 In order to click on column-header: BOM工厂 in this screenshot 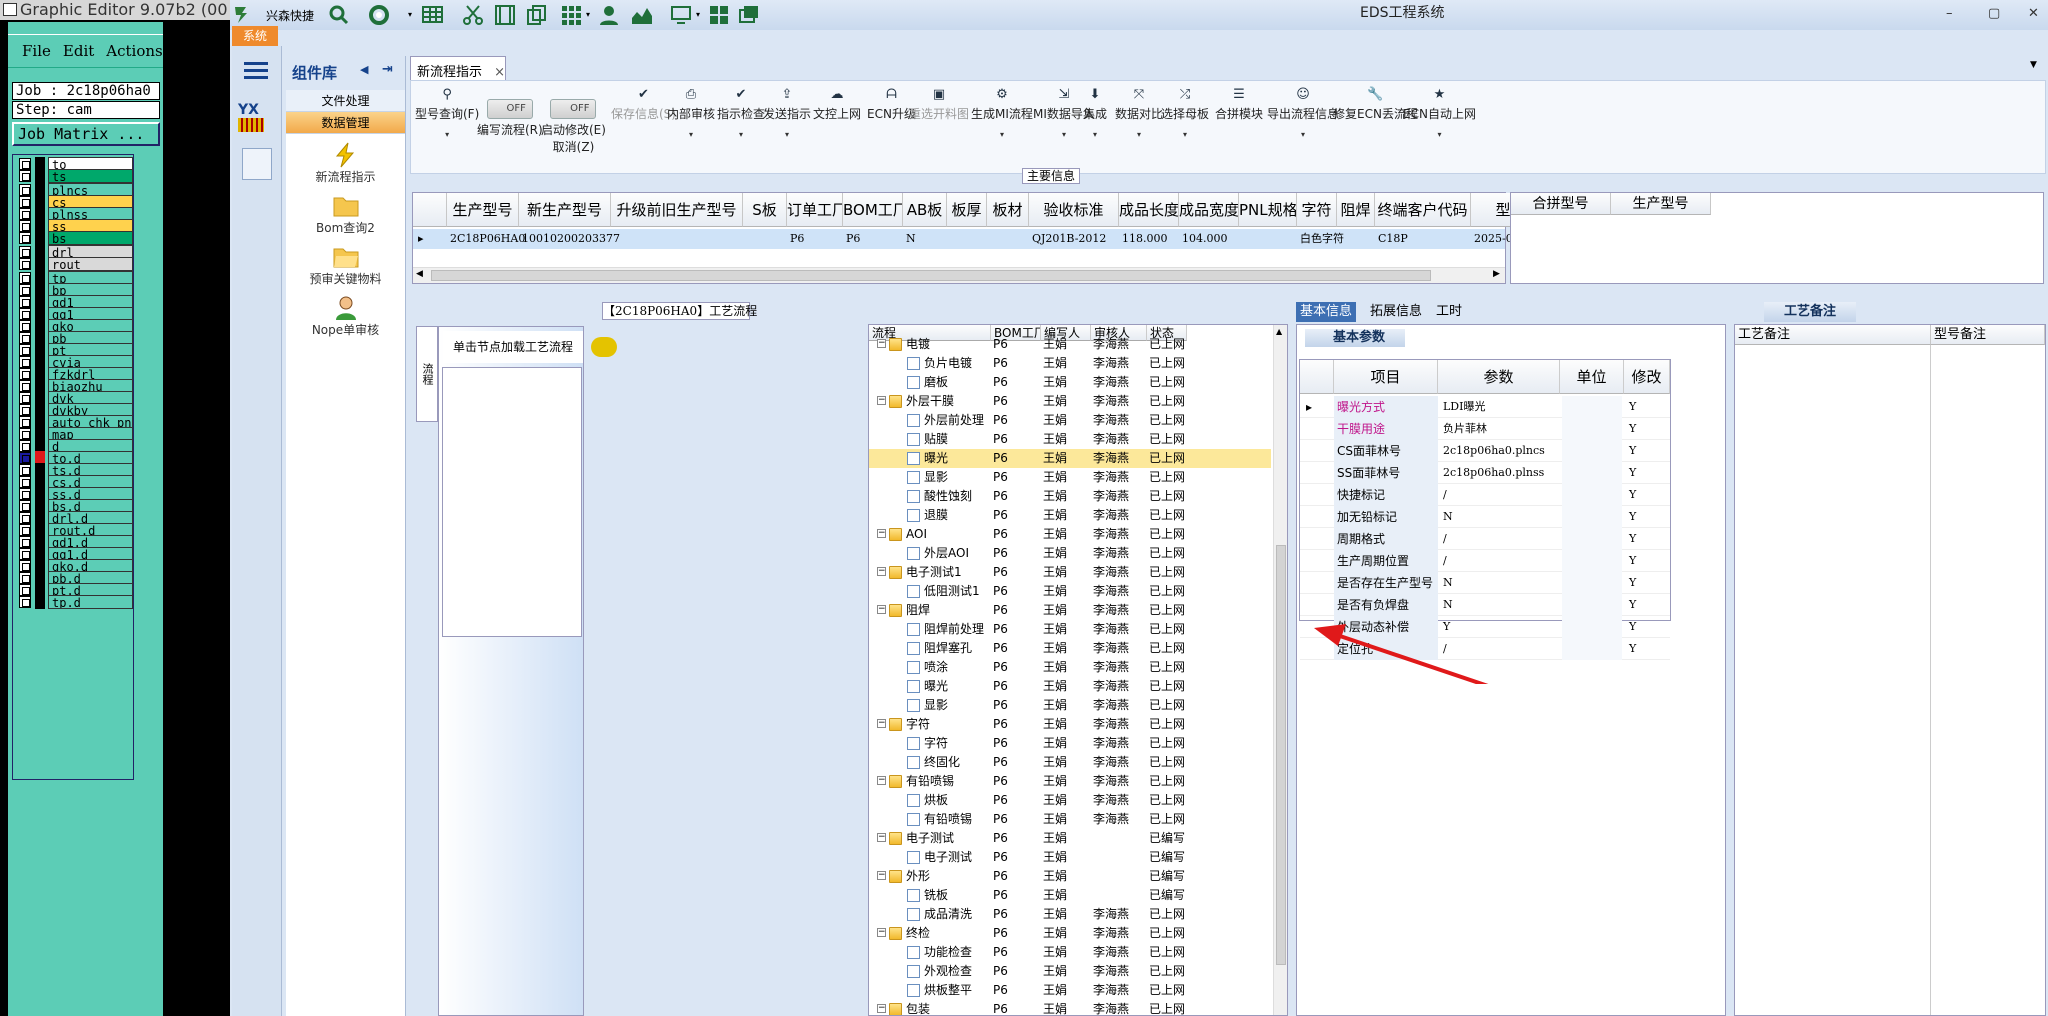, I will do `click(873, 210)`.